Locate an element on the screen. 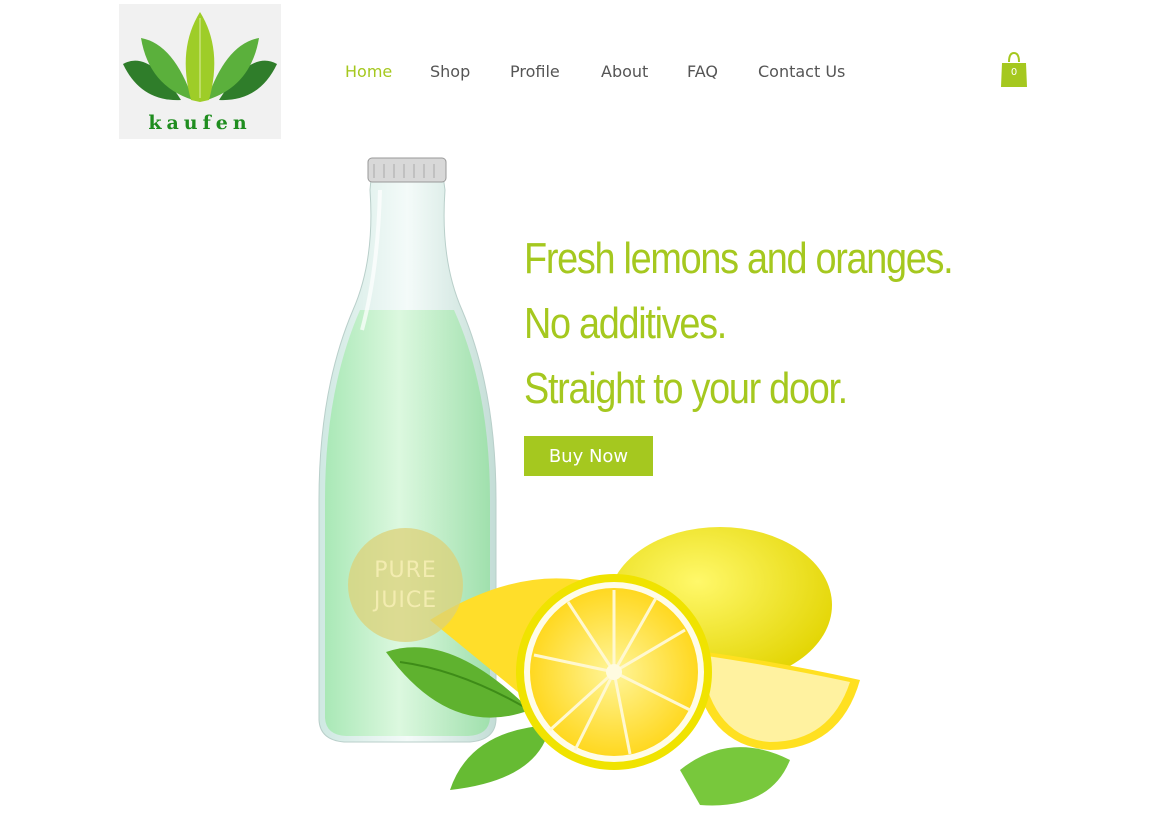 The width and height of the screenshot is (1163, 816). pure-juice-badge: PURE JUICE is located at coordinates (405, 585).